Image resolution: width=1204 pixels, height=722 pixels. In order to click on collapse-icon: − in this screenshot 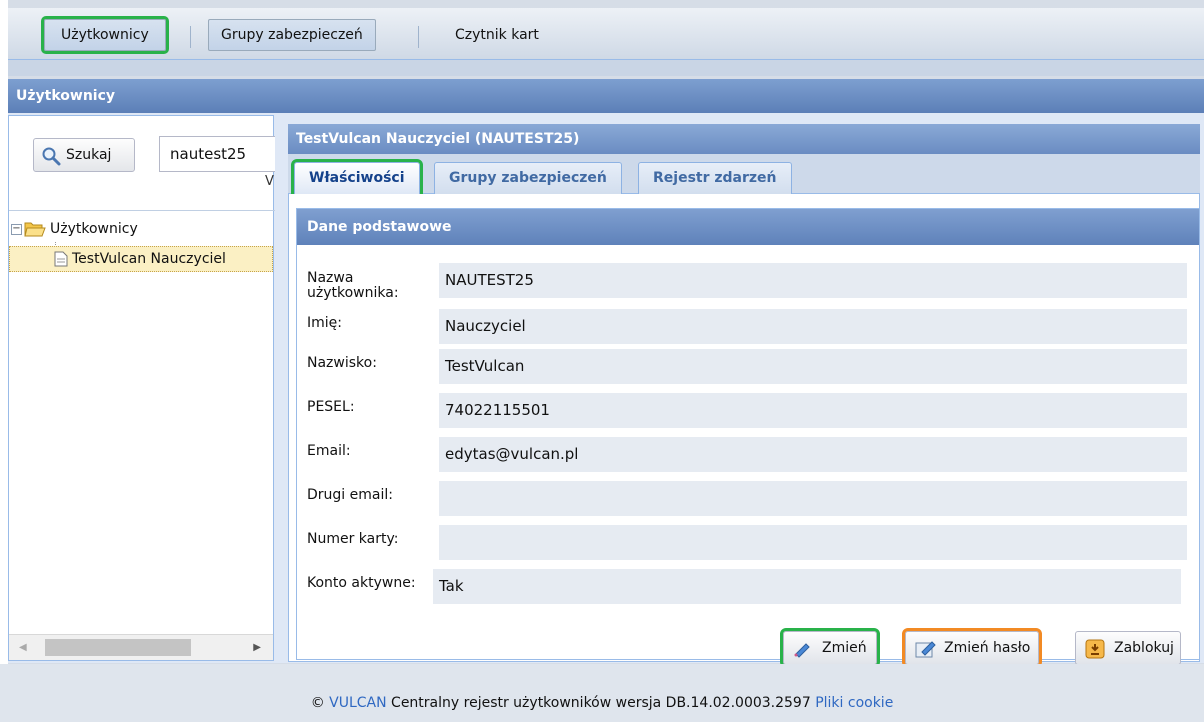, I will do `click(16, 229)`.